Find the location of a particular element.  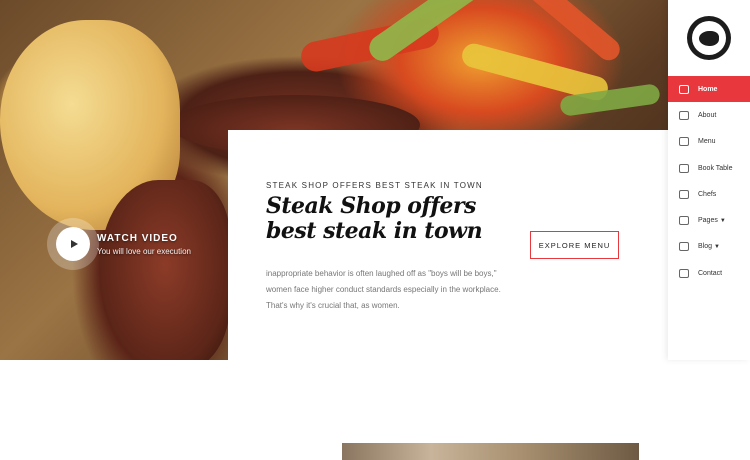

video-caption: WATCH VIDEO You will love our execution is located at coordinates (144, 244).